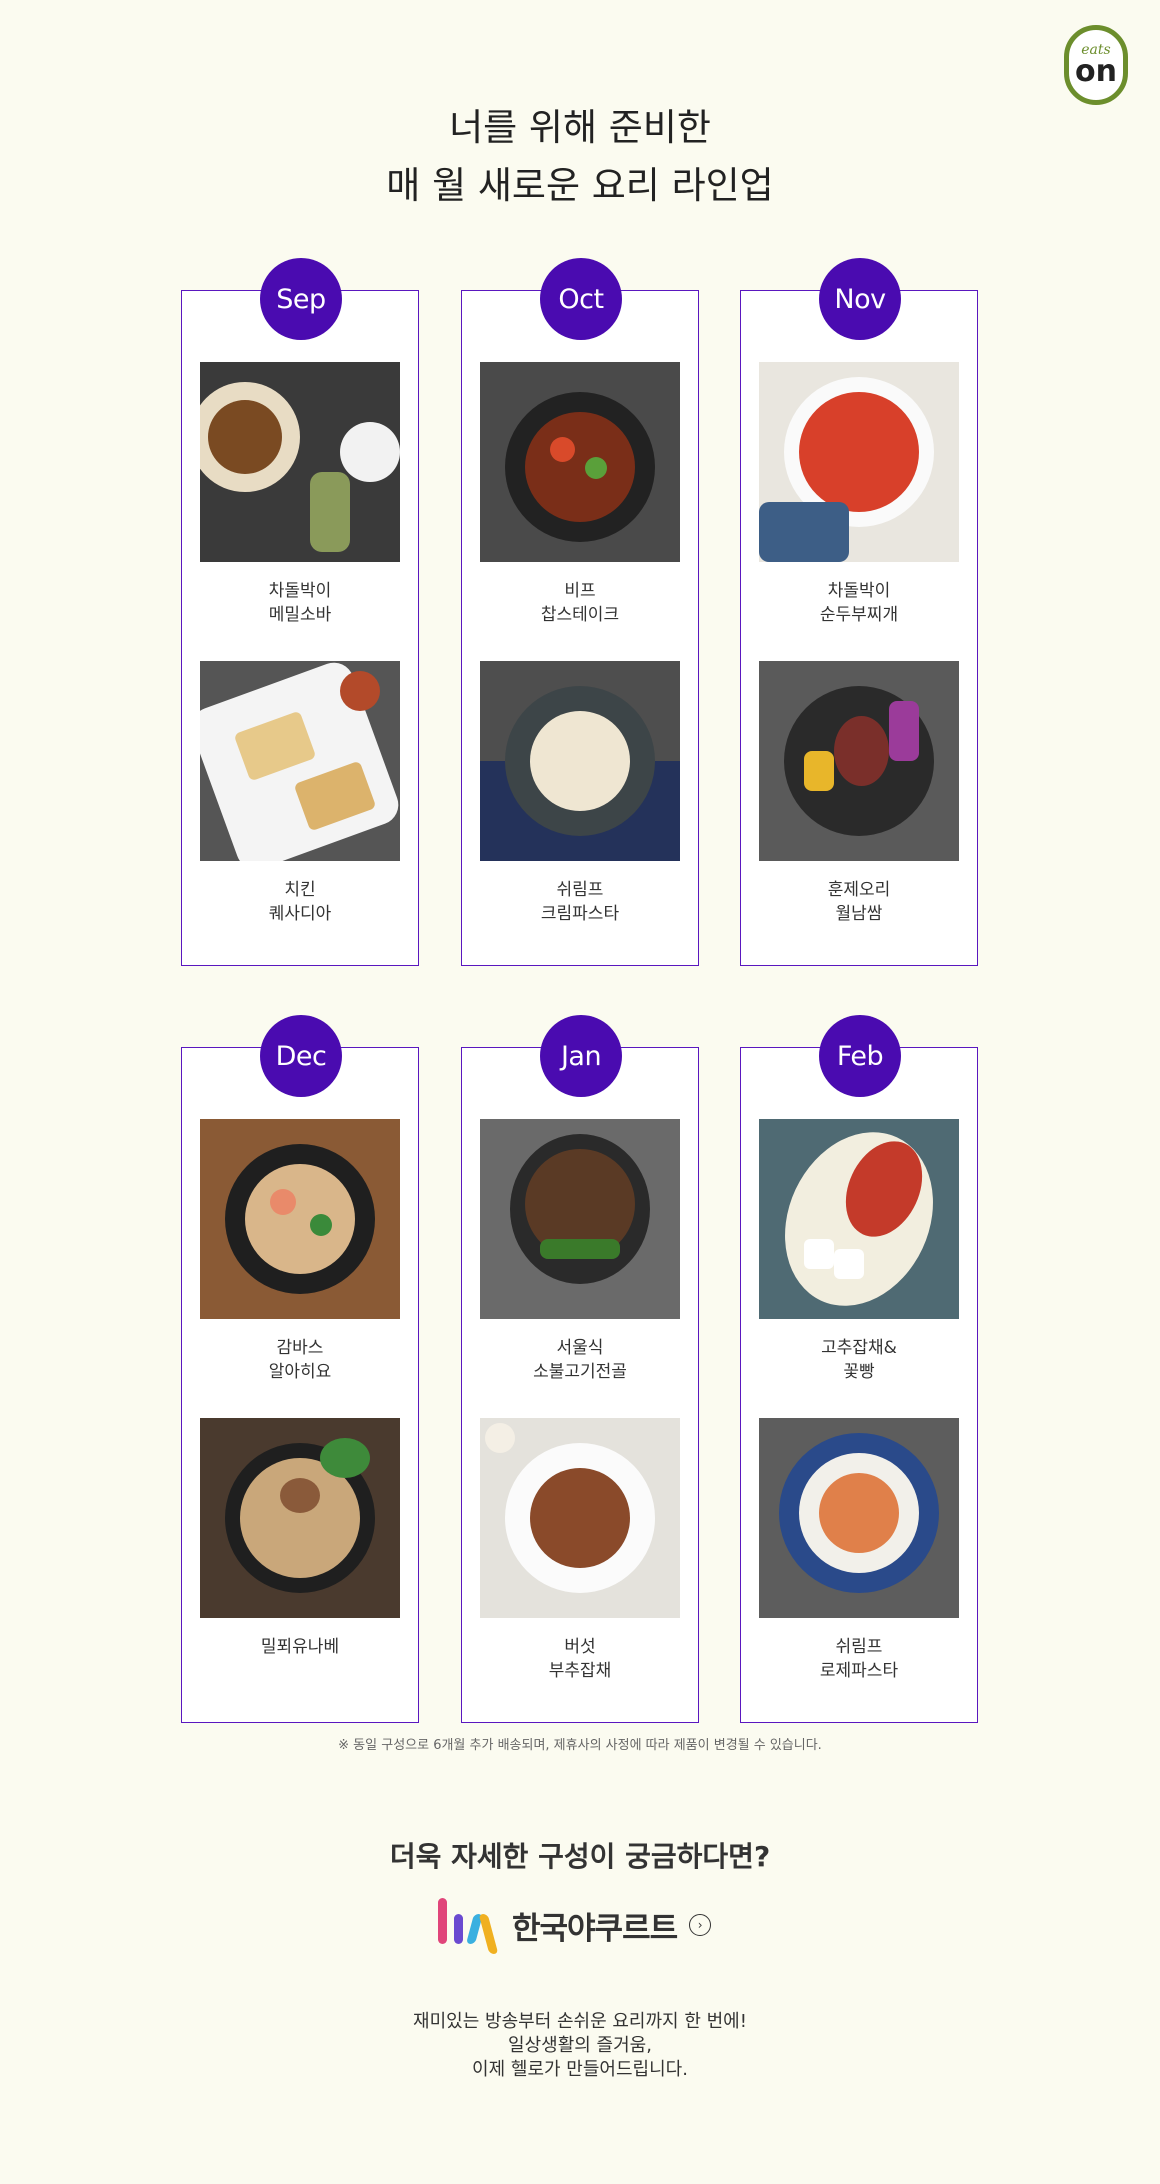 Image resolution: width=1160 pixels, height=2184 pixels. I want to click on hy-brand-link: 한국야쿠르트 ›, so click(580, 1925).